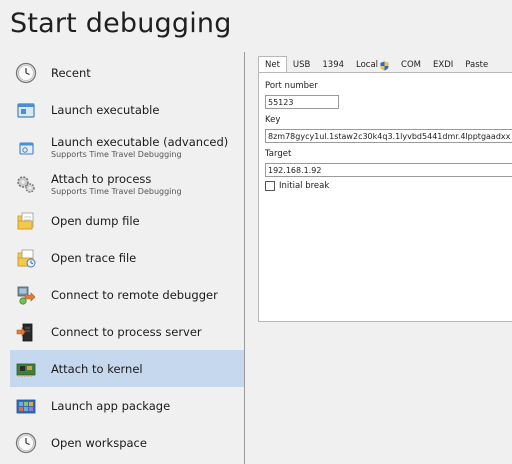  Describe the element at coordinates (301, 65) in the screenshot. I see `tab-usb: USB` at that location.